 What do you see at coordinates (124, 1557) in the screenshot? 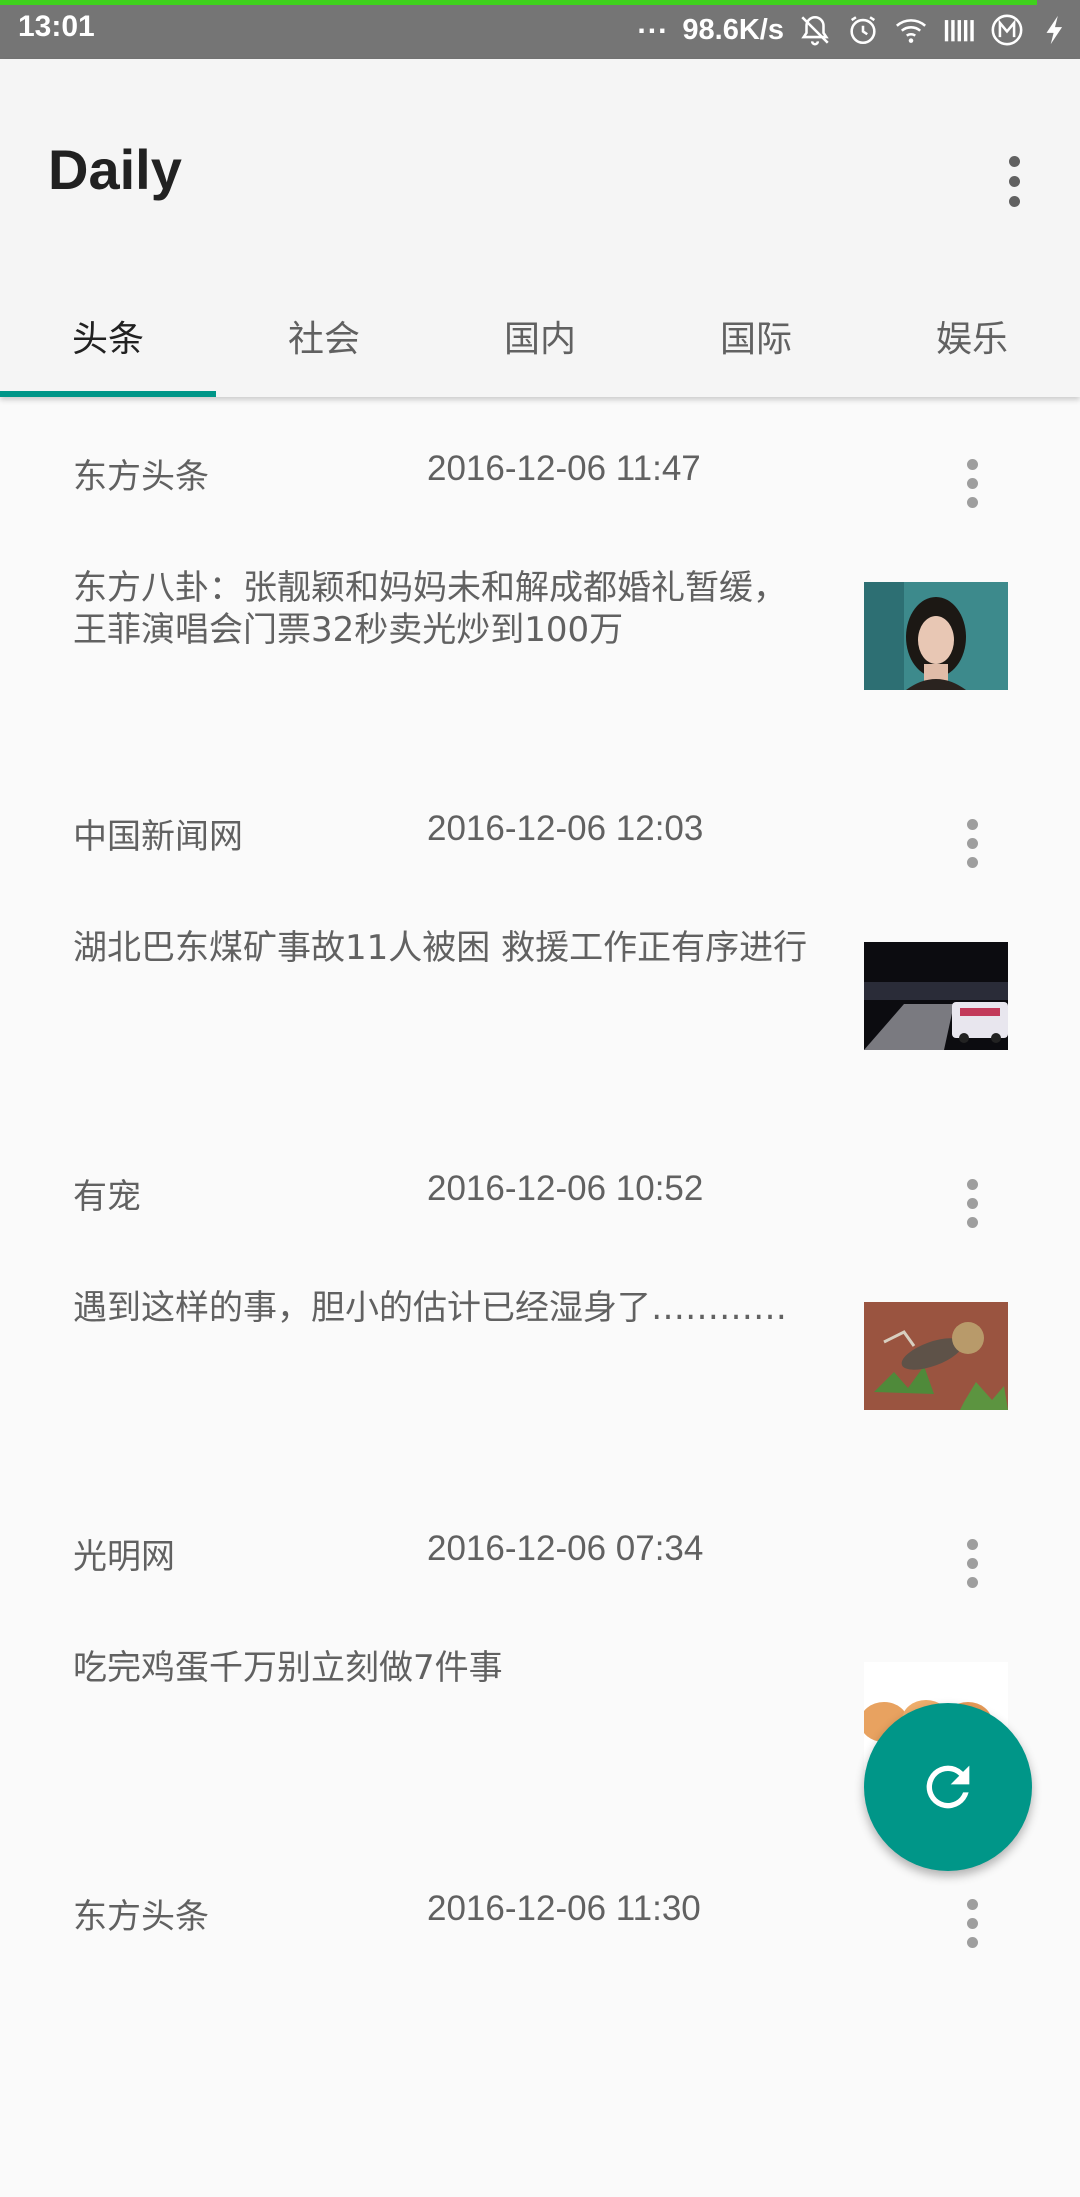
I see `news-source: 光明网` at bounding box center [124, 1557].